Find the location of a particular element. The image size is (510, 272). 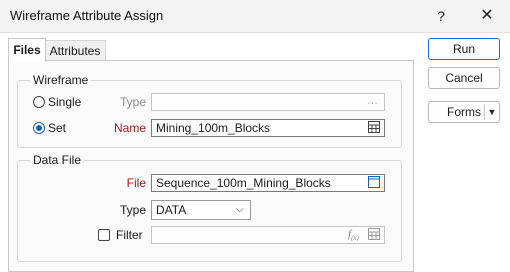

chevron-down-icon: ⌵ is located at coordinates (240, 209).